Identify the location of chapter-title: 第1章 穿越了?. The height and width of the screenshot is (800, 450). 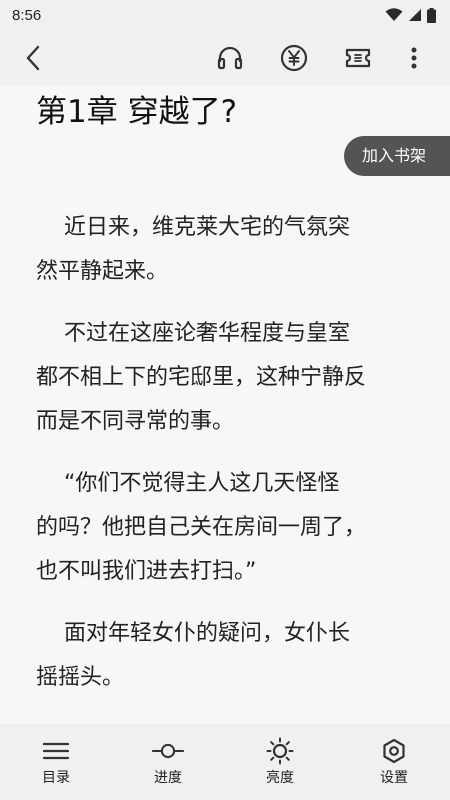
(137, 112).